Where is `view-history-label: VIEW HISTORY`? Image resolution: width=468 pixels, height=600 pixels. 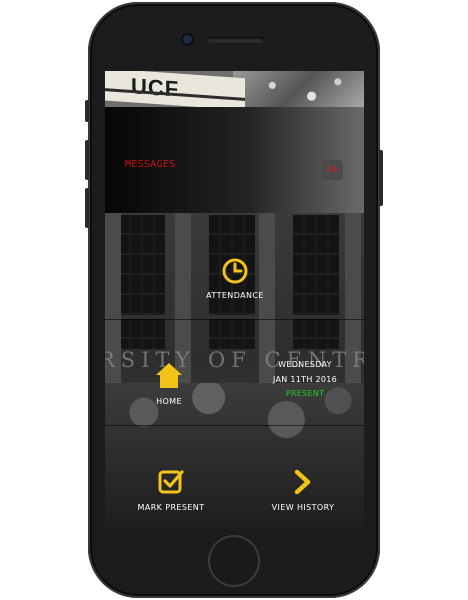
view-history-label: VIEW HISTORY is located at coordinates (303, 507).